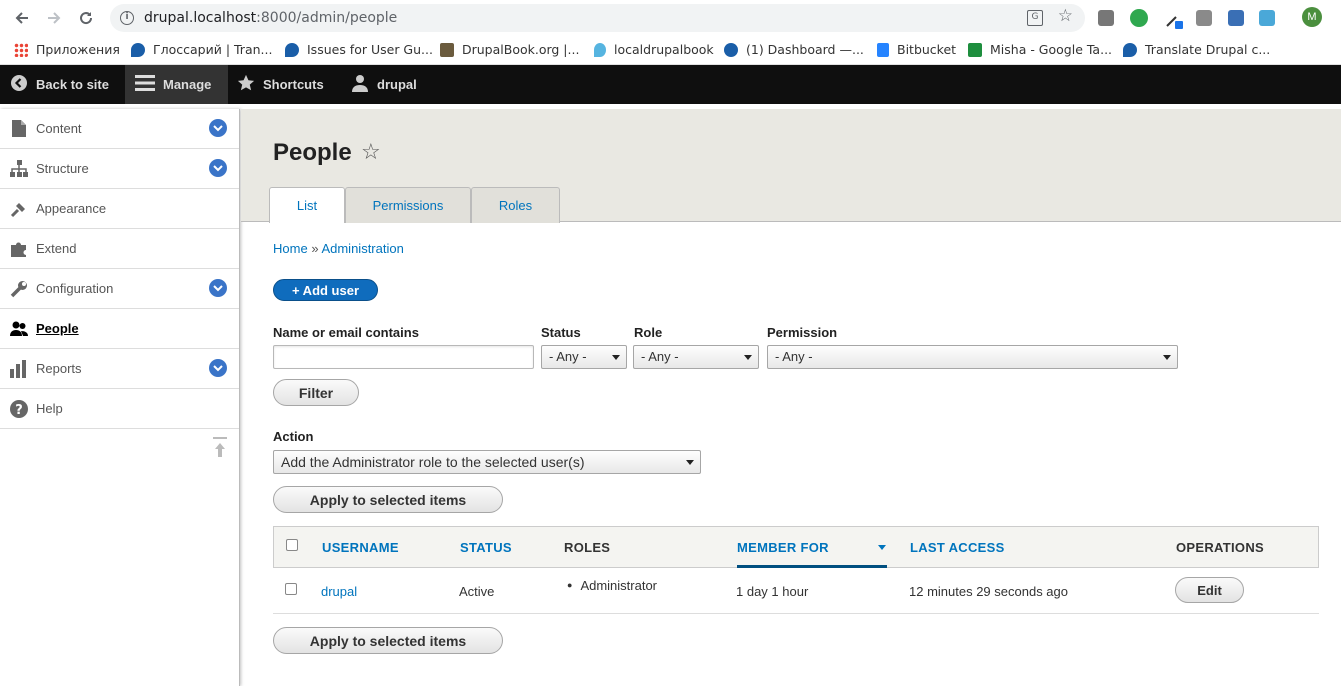 Image resolution: width=1341 pixels, height=686 pixels. What do you see at coordinates (408, 205) in the screenshot?
I see `tab-permissions: Permissions` at bounding box center [408, 205].